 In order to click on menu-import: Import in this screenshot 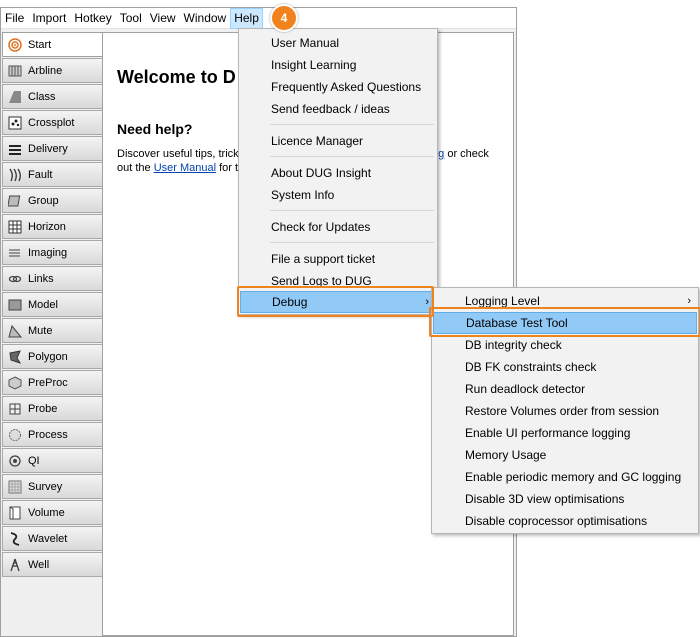, I will do `click(49, 18)`.